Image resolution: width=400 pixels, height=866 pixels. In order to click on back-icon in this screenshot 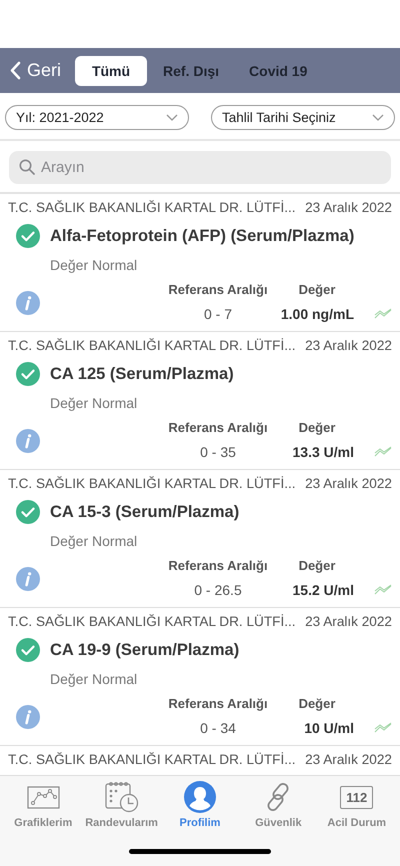, I will do `click(15, 70)`.